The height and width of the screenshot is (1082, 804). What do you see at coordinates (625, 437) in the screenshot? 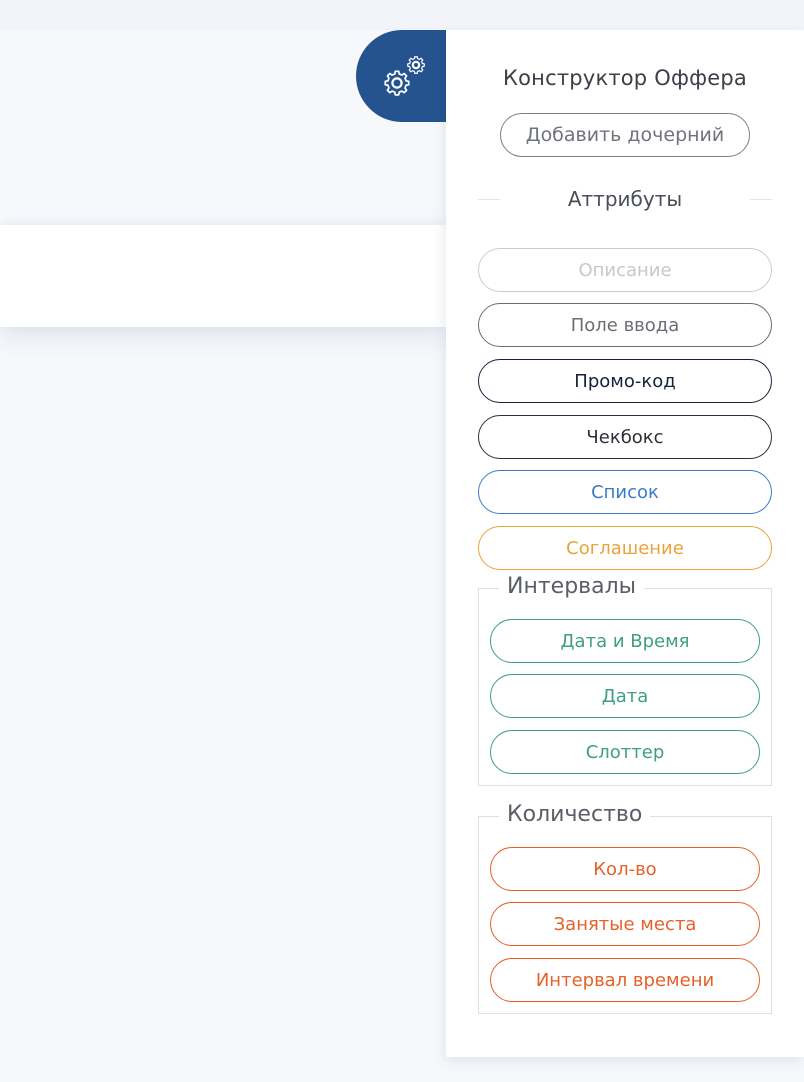
I see `checkbox-button: Чекбокс` at bounding box center [625, 437].